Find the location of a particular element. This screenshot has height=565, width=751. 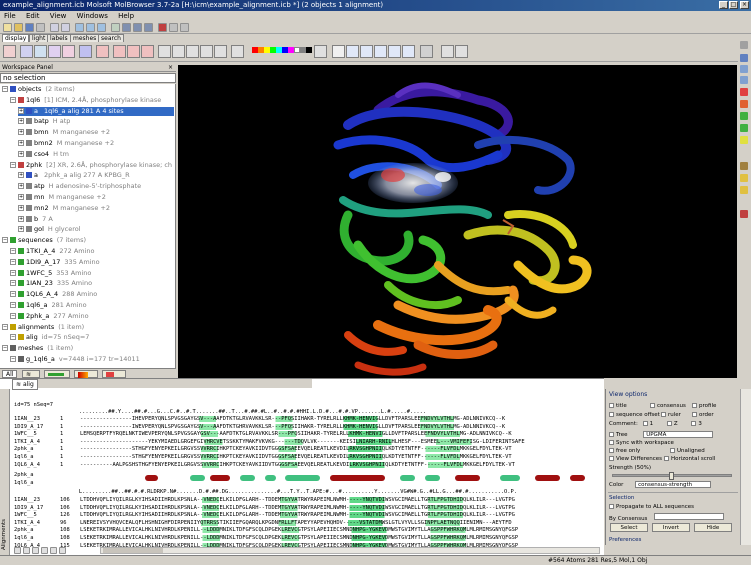

sequence-name: 1QL6_A_4 is located at coordinates (37, 465).